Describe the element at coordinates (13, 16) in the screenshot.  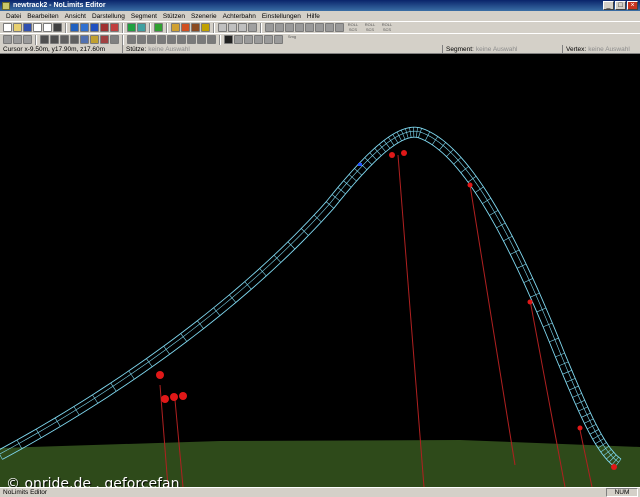
I see `menu-datei: Datei` at that location.